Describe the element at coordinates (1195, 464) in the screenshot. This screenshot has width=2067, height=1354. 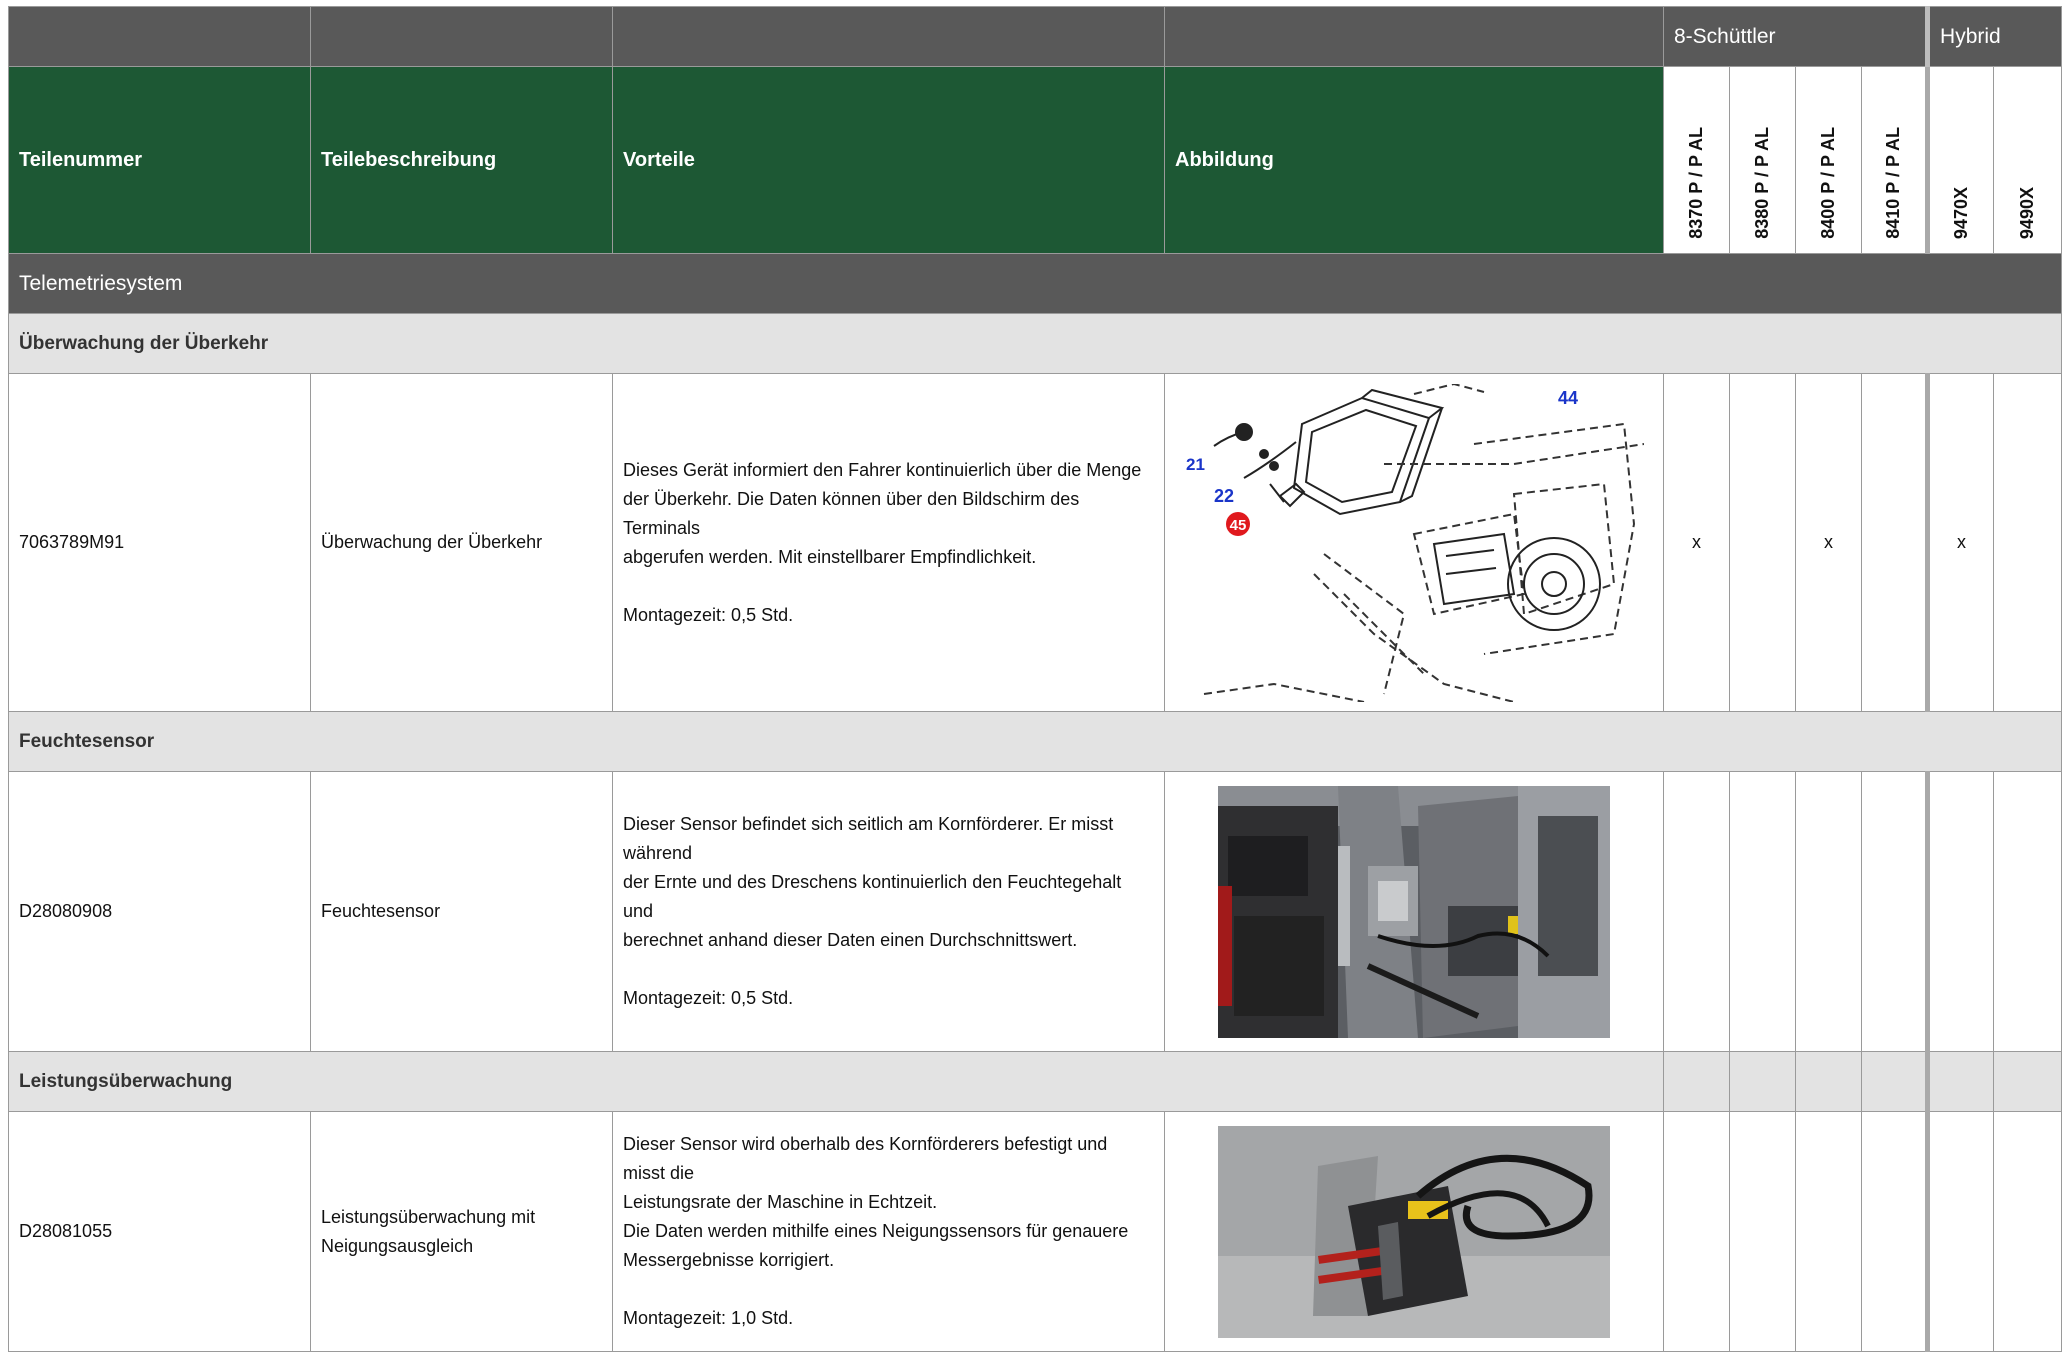
I see `callout-21: 21` at that location.